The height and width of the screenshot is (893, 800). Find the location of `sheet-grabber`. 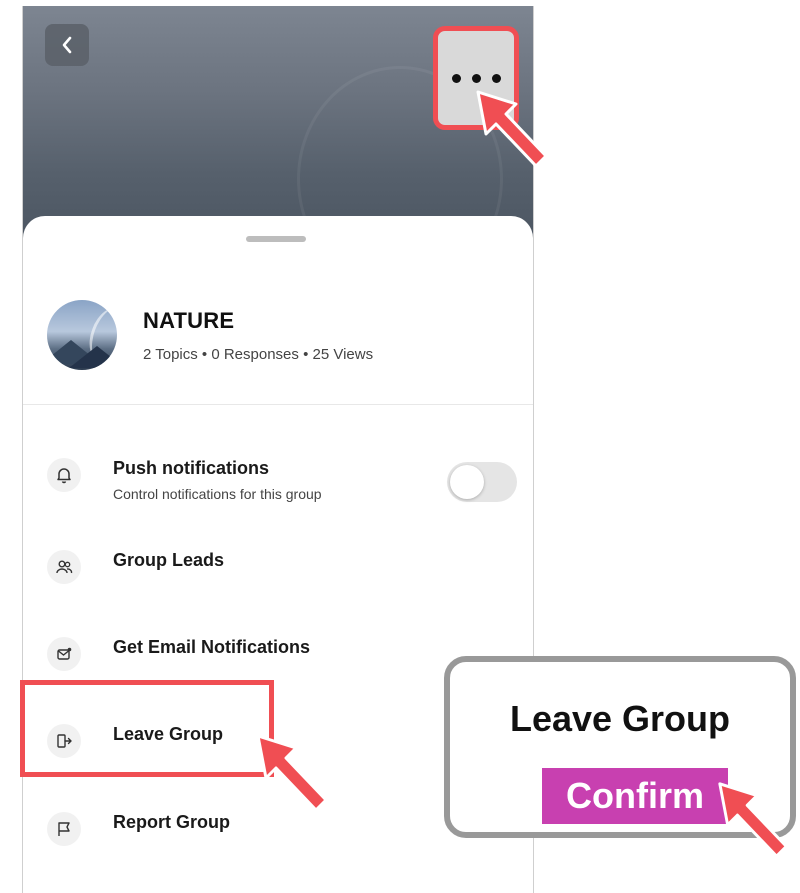

sheet-grabber is located at coordinates (276, 239).